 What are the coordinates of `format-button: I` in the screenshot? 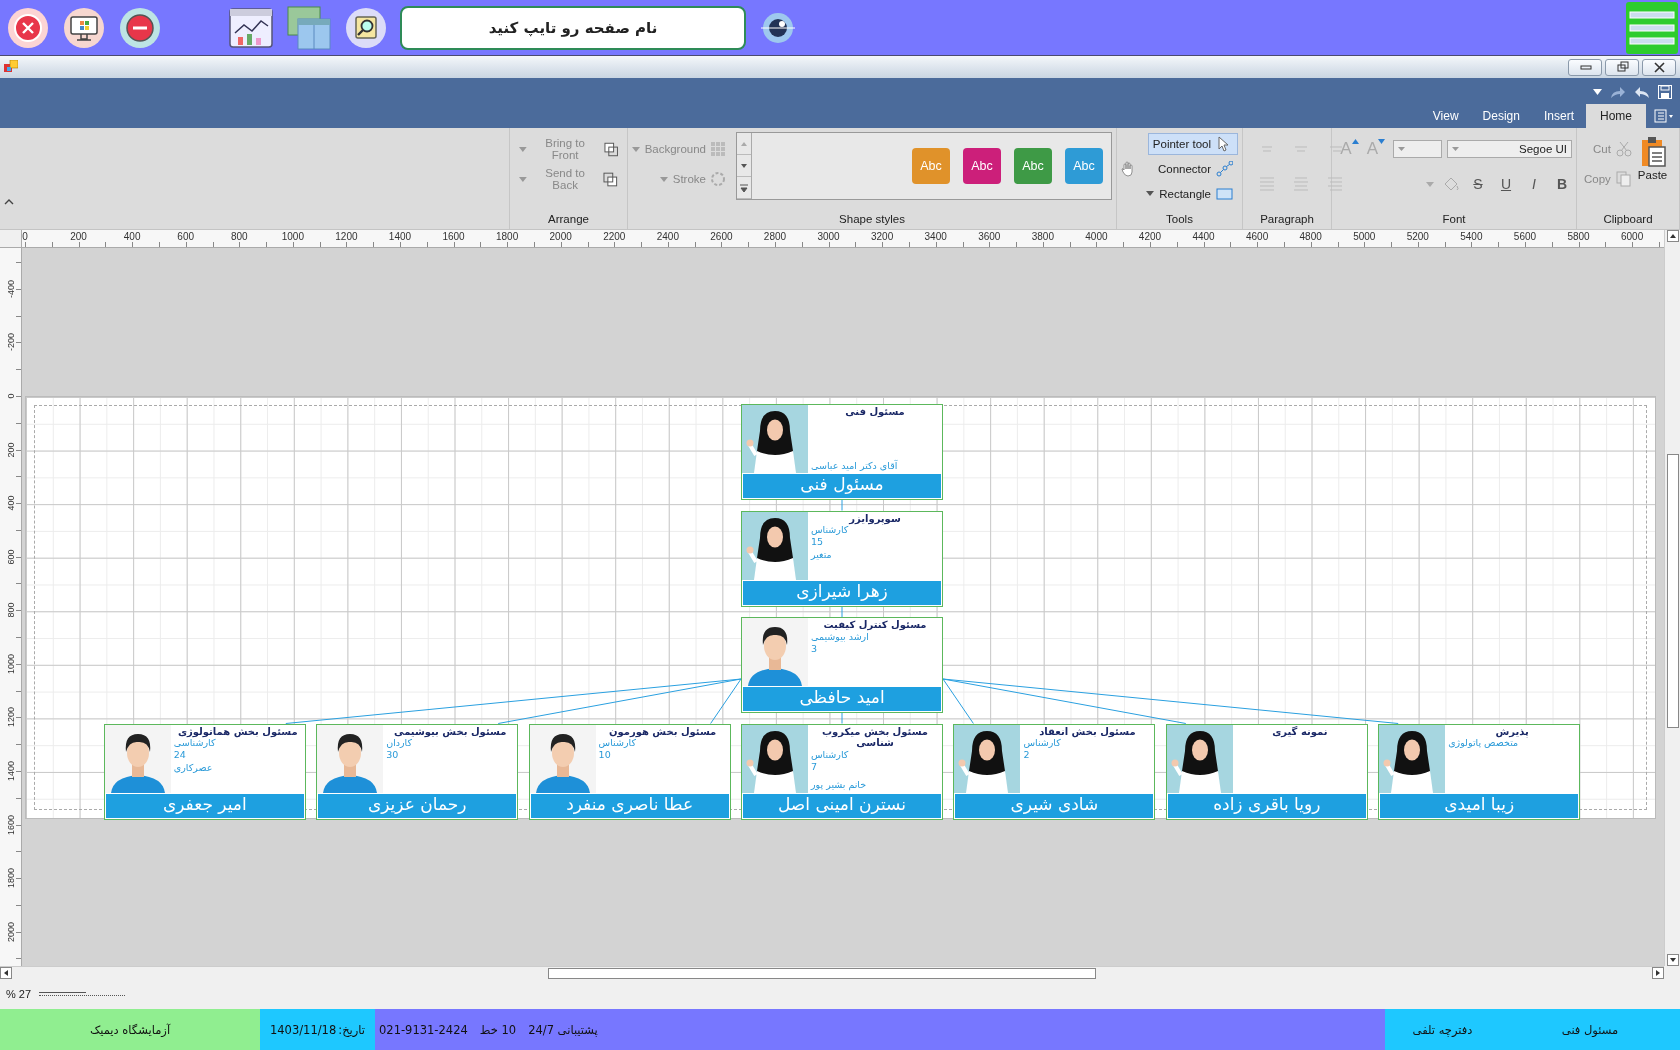 It's located at (1534, 184).